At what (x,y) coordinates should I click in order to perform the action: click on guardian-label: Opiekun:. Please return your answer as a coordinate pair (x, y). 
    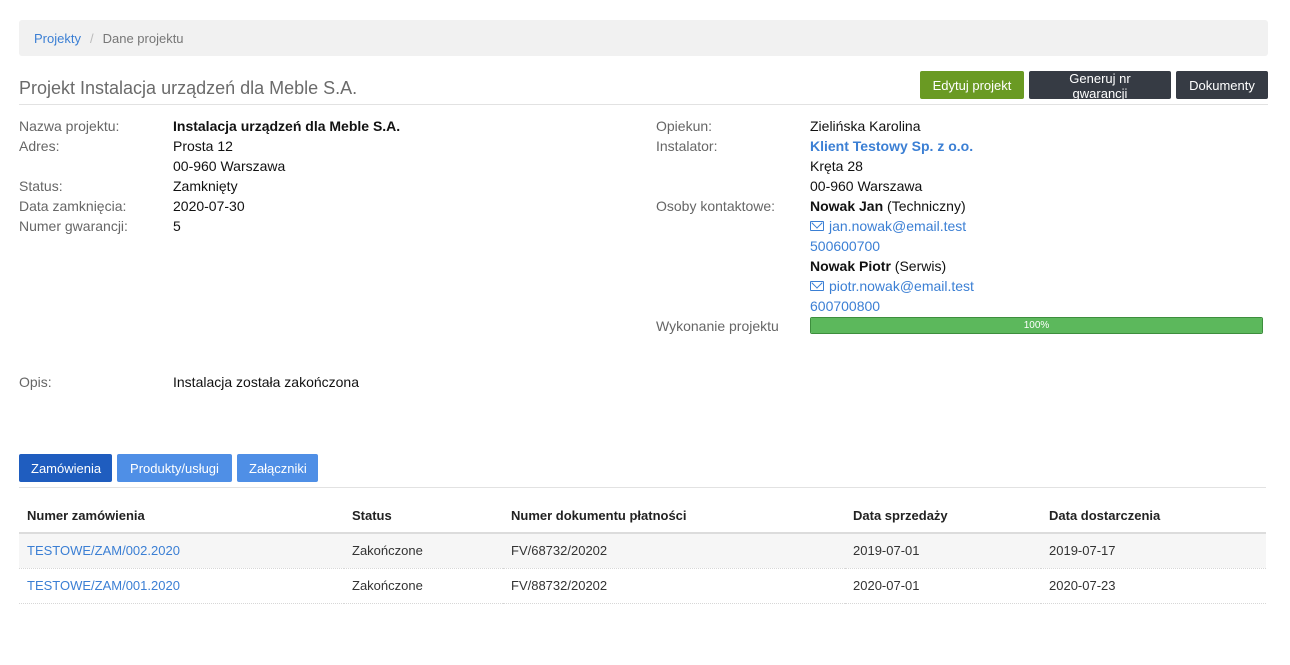
    Looking at the image, I should click on (684, 126).